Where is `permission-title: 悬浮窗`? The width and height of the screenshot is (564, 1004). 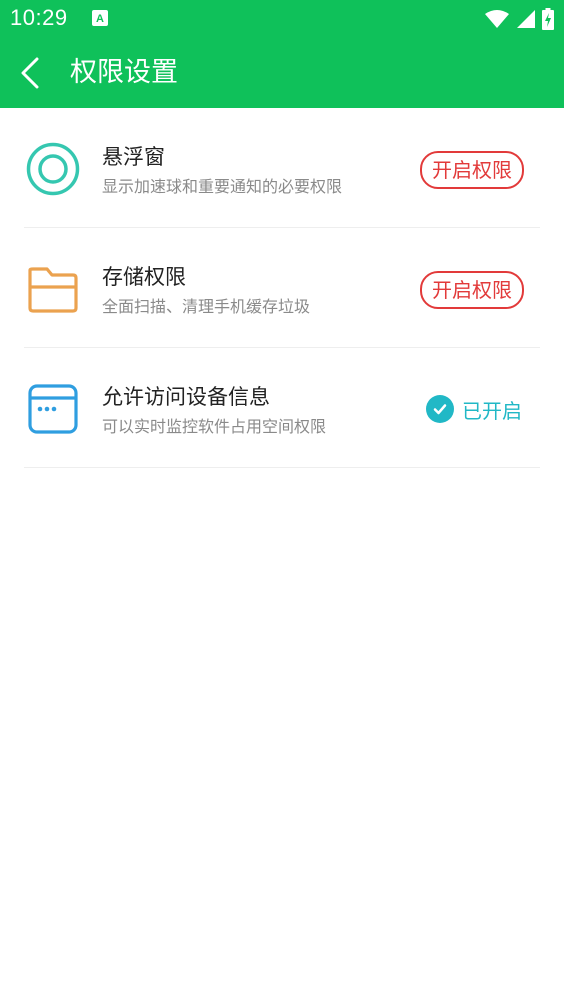 permission-title: 悬浮窗 is located at coordinates (133, 157).